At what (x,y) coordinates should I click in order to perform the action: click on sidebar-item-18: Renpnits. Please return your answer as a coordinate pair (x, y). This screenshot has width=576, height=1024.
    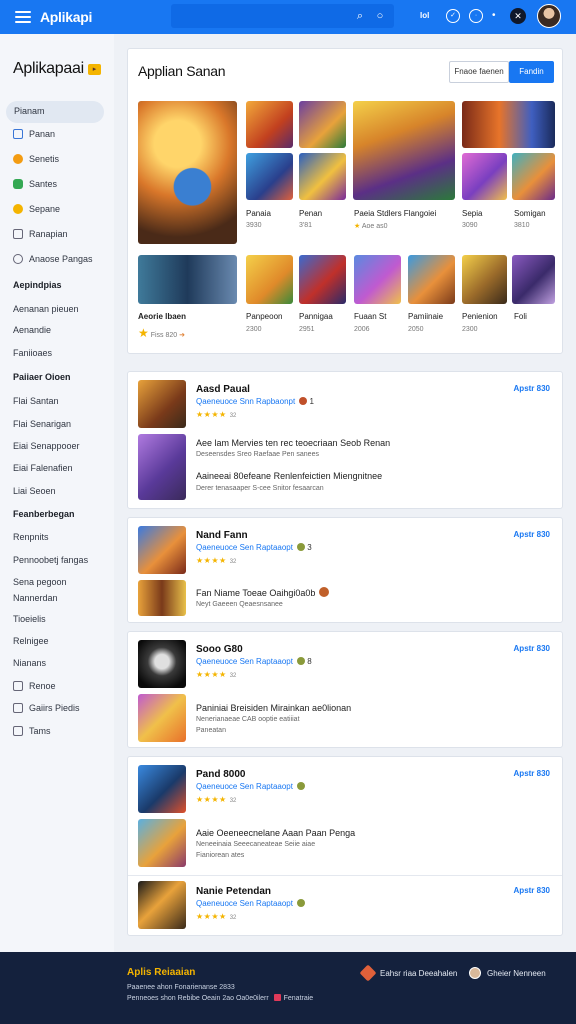
    Looking at the image, I should click on (31, 537).